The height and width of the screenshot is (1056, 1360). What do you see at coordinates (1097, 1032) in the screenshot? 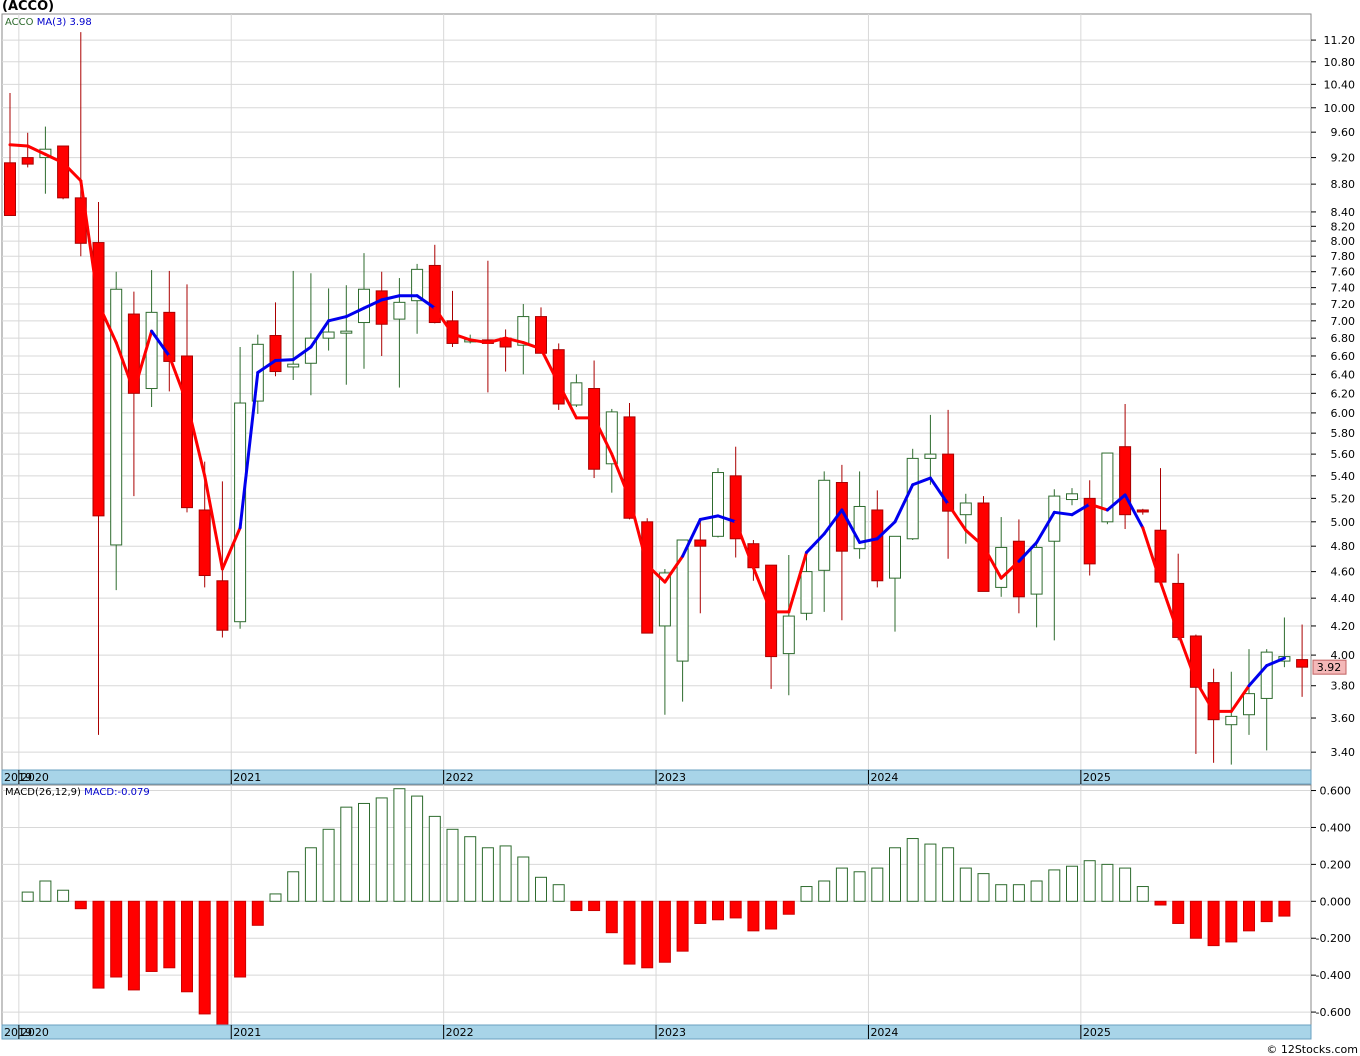
I see `year-label: 2025` at bounding box center [1097, 1032].